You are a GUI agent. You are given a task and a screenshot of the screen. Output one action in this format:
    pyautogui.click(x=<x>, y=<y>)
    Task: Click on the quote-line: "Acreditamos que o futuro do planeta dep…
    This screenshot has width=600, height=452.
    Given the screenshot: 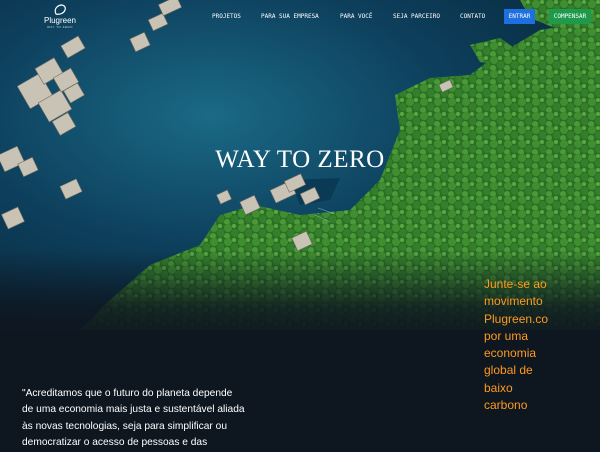 What is the action you would take?
    pyautogui.click(x=127, y=393)
    